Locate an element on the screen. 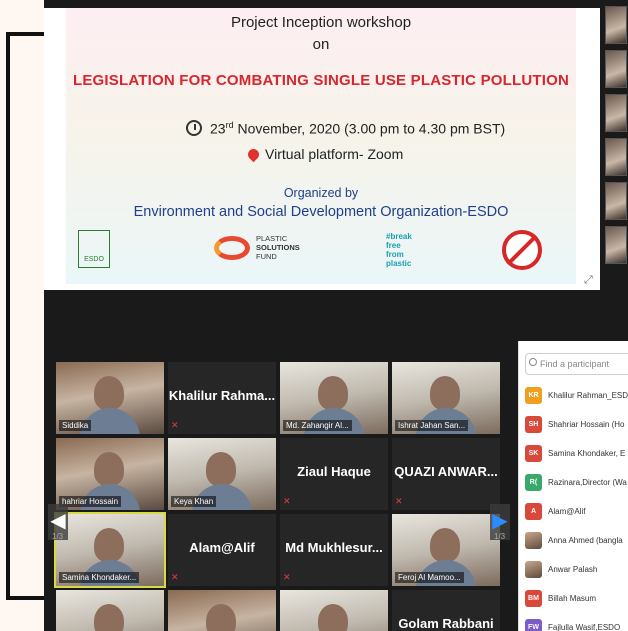 The width and height of the screenshot is (628, 631). participant-name: Ziaul Haque is located at coordinates (334, 471).